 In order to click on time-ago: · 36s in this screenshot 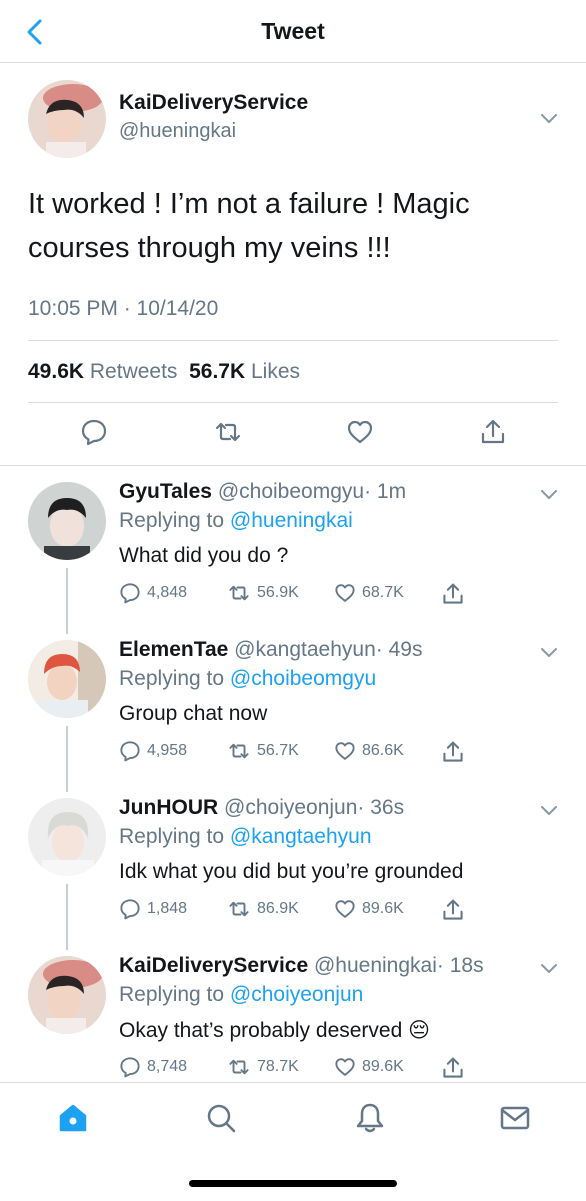, I will do `click(381, 807)`.